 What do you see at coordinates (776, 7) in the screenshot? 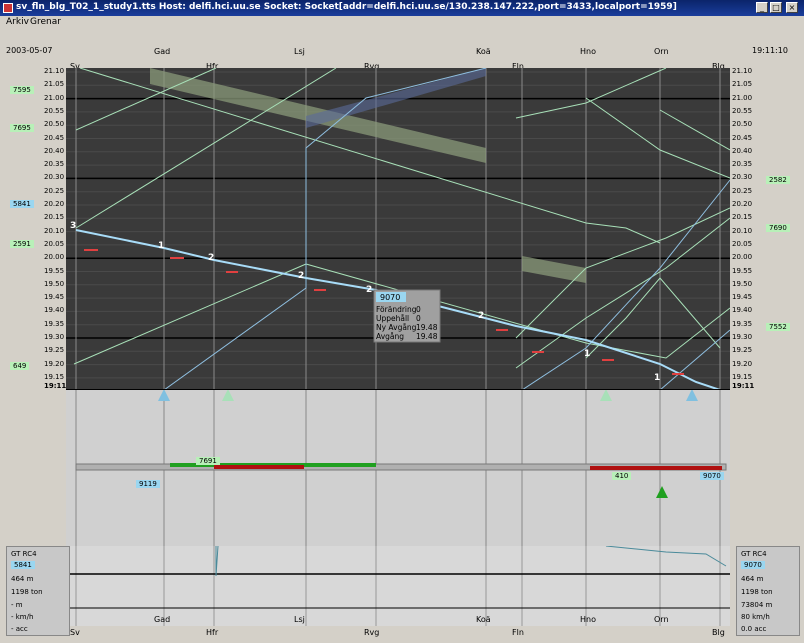
I see `maximize-button: □` at bounding box center [776, 7].